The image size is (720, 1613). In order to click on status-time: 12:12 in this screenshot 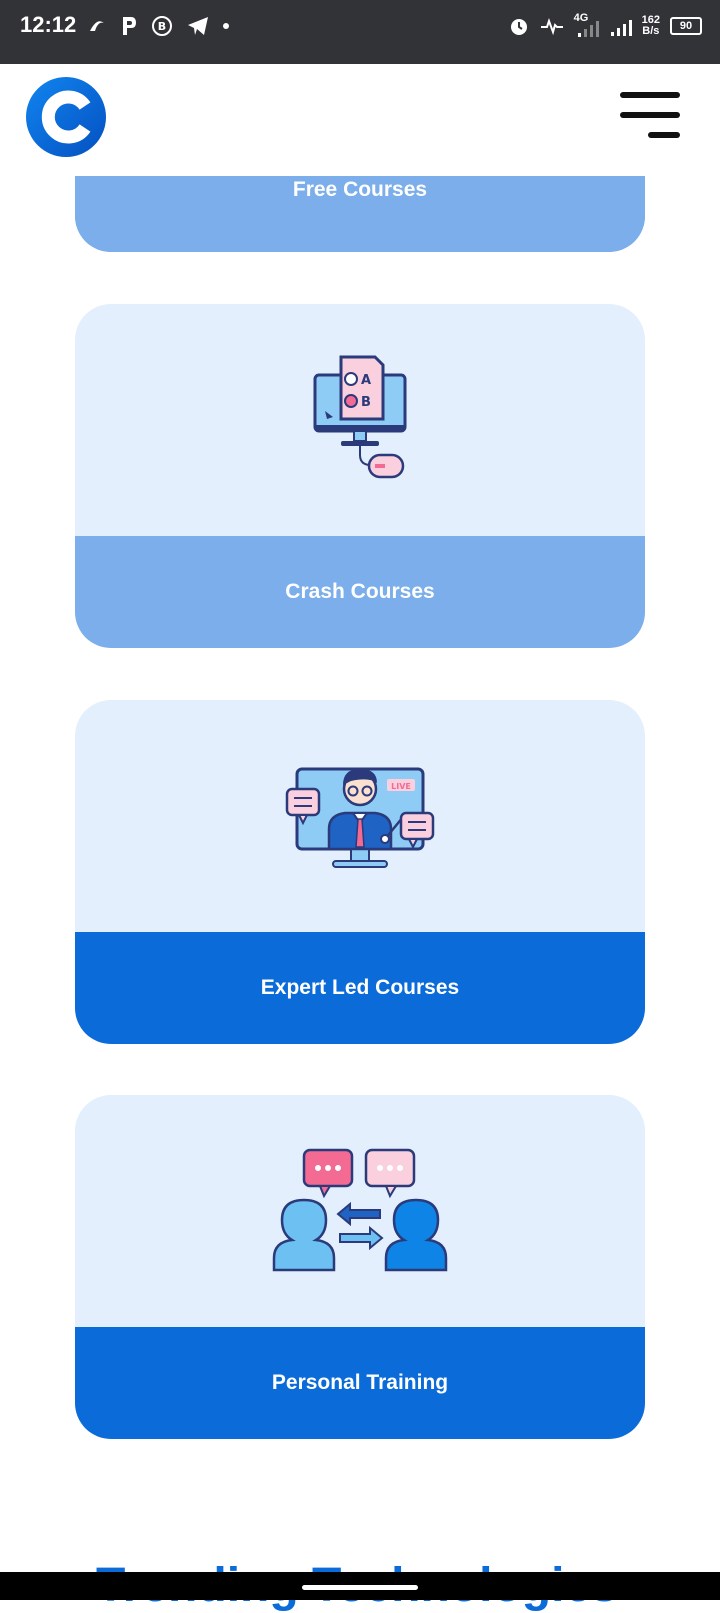, I will do `click(48, 24)`.